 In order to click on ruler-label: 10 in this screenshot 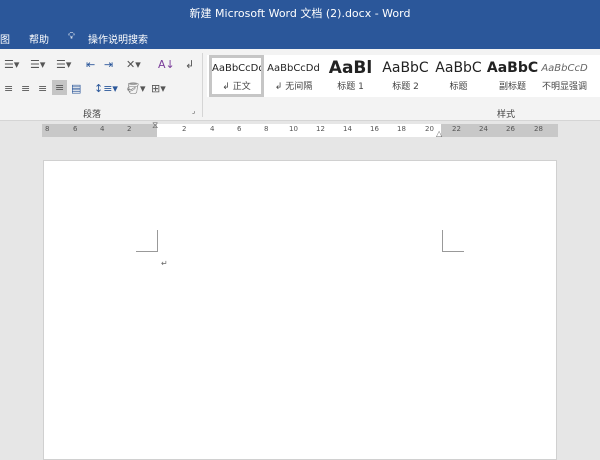, I will do `click(293, 129)`.